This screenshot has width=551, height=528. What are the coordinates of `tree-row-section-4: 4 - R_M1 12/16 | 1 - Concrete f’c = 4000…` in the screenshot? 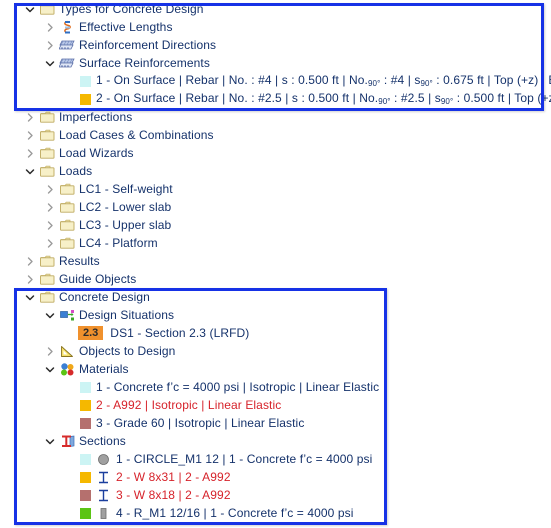 It's located at (275, 513).